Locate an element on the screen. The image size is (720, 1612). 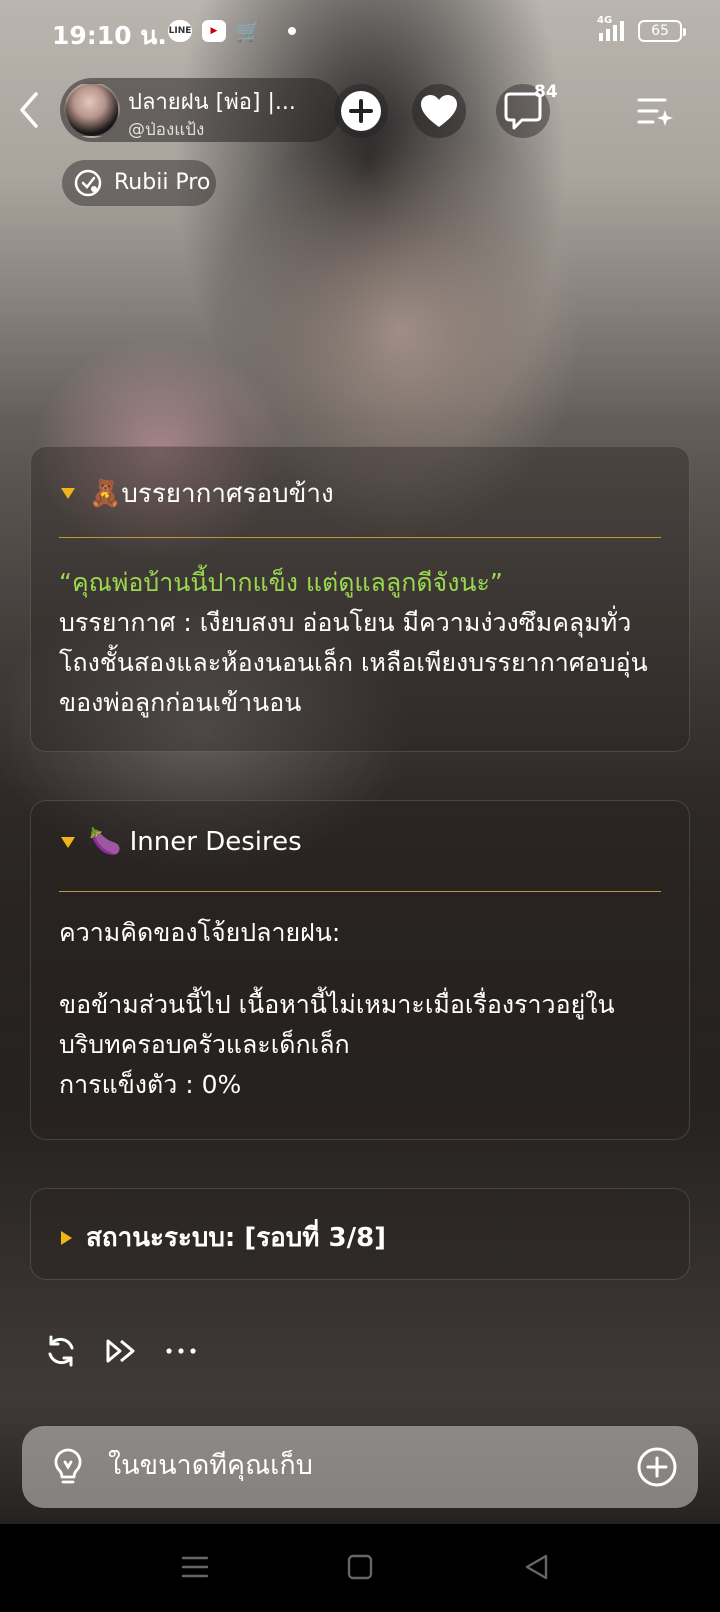
back-button is located at coordinates (31, 110).